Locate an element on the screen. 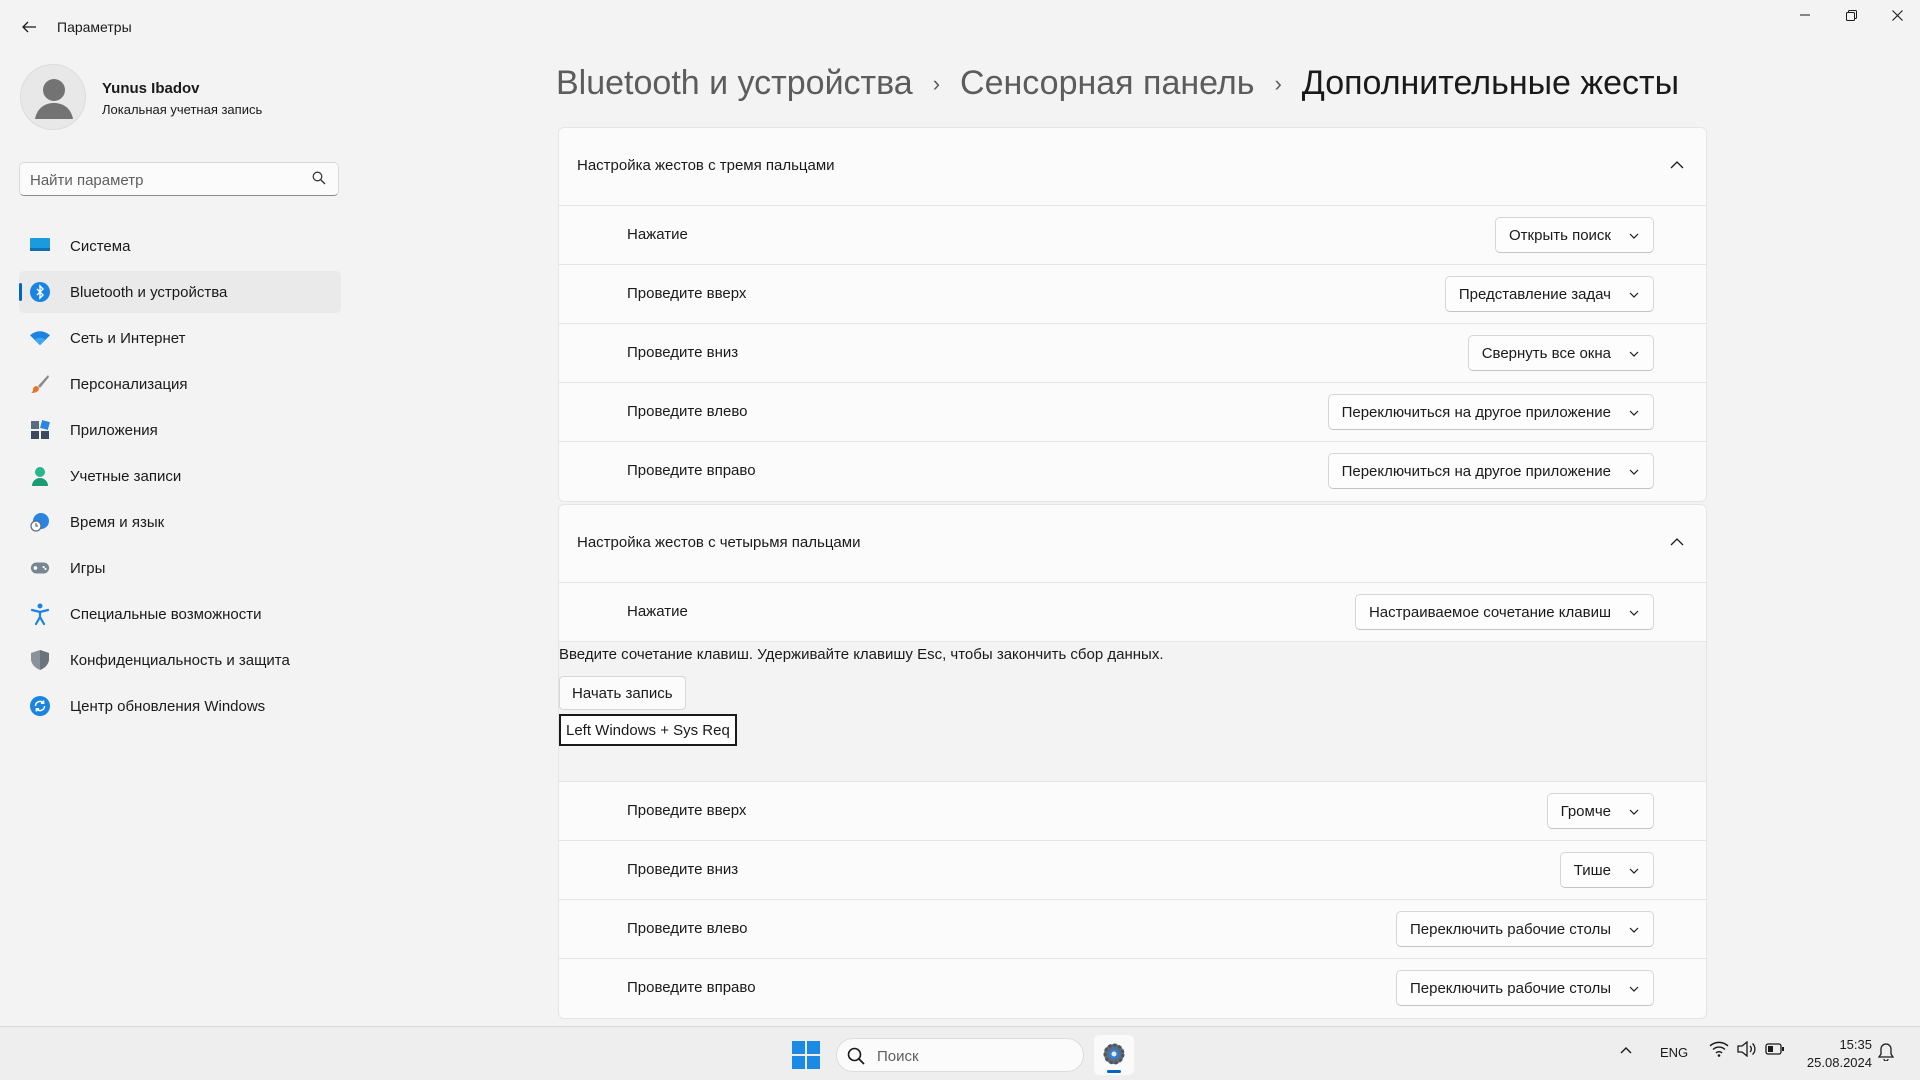  taskbar-clock: 15:35 25.08.2024 is located at coordinates (1835, 1054).